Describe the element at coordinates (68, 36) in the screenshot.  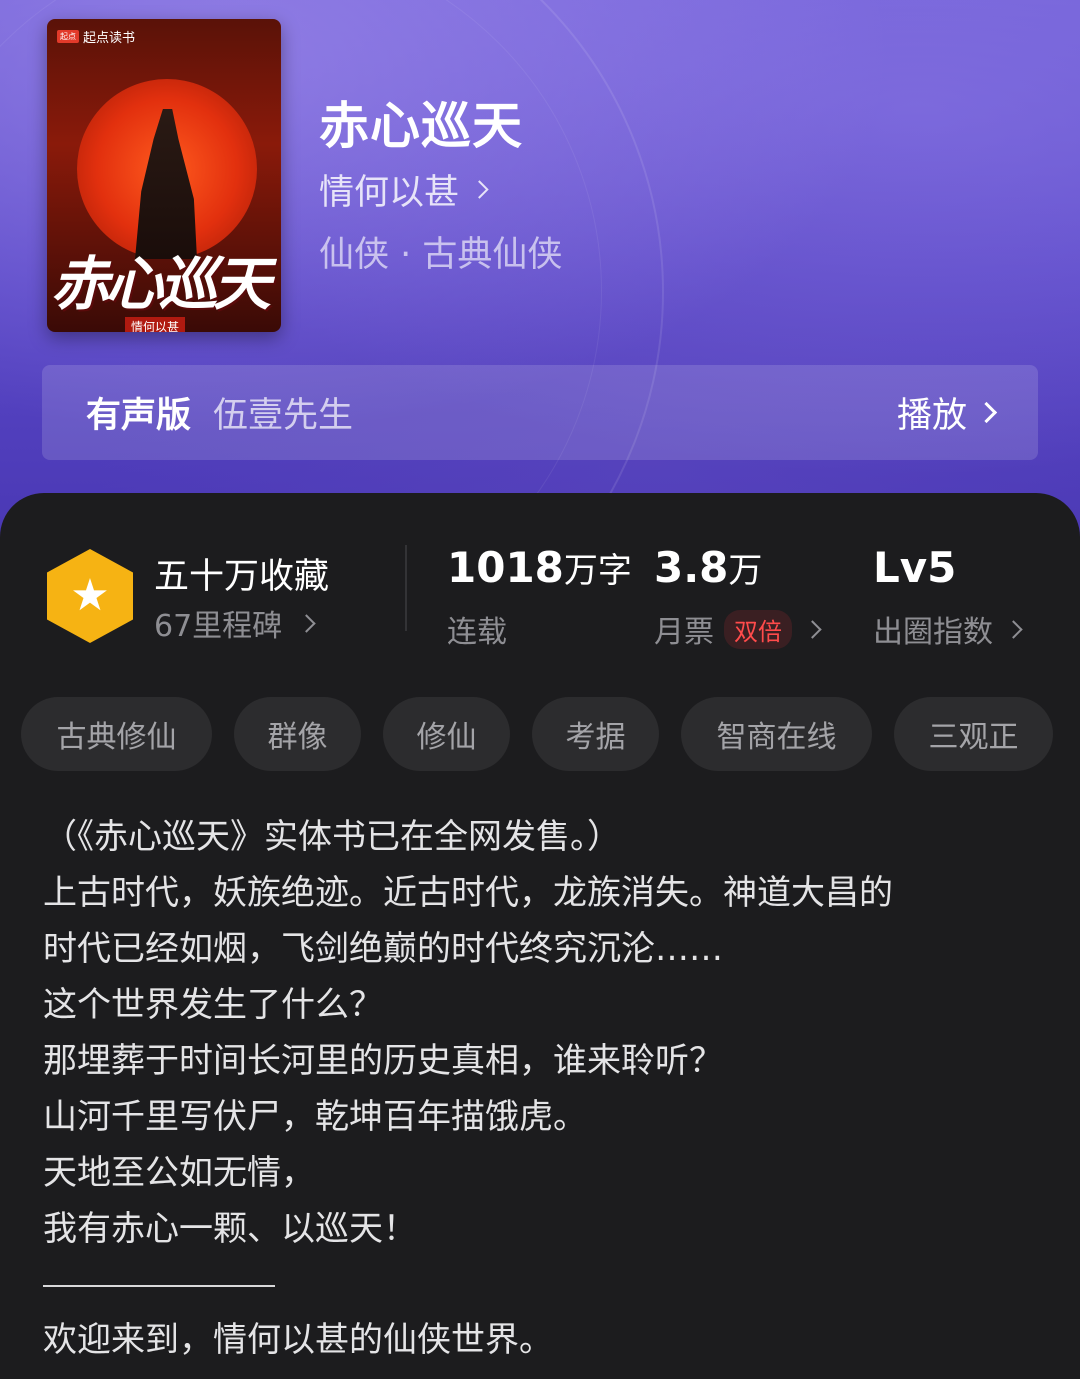
I see `brand-logo-icon: 起点` at that location.